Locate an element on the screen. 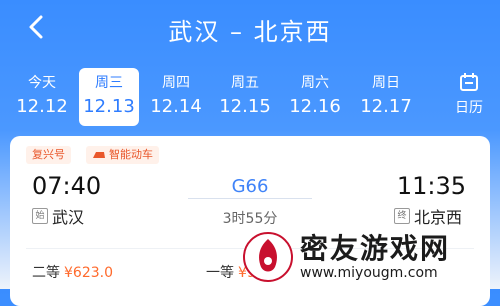 The width and height of the screenshot is (500, 306). date-value: 12.16 is located at coordinates (315, 106).